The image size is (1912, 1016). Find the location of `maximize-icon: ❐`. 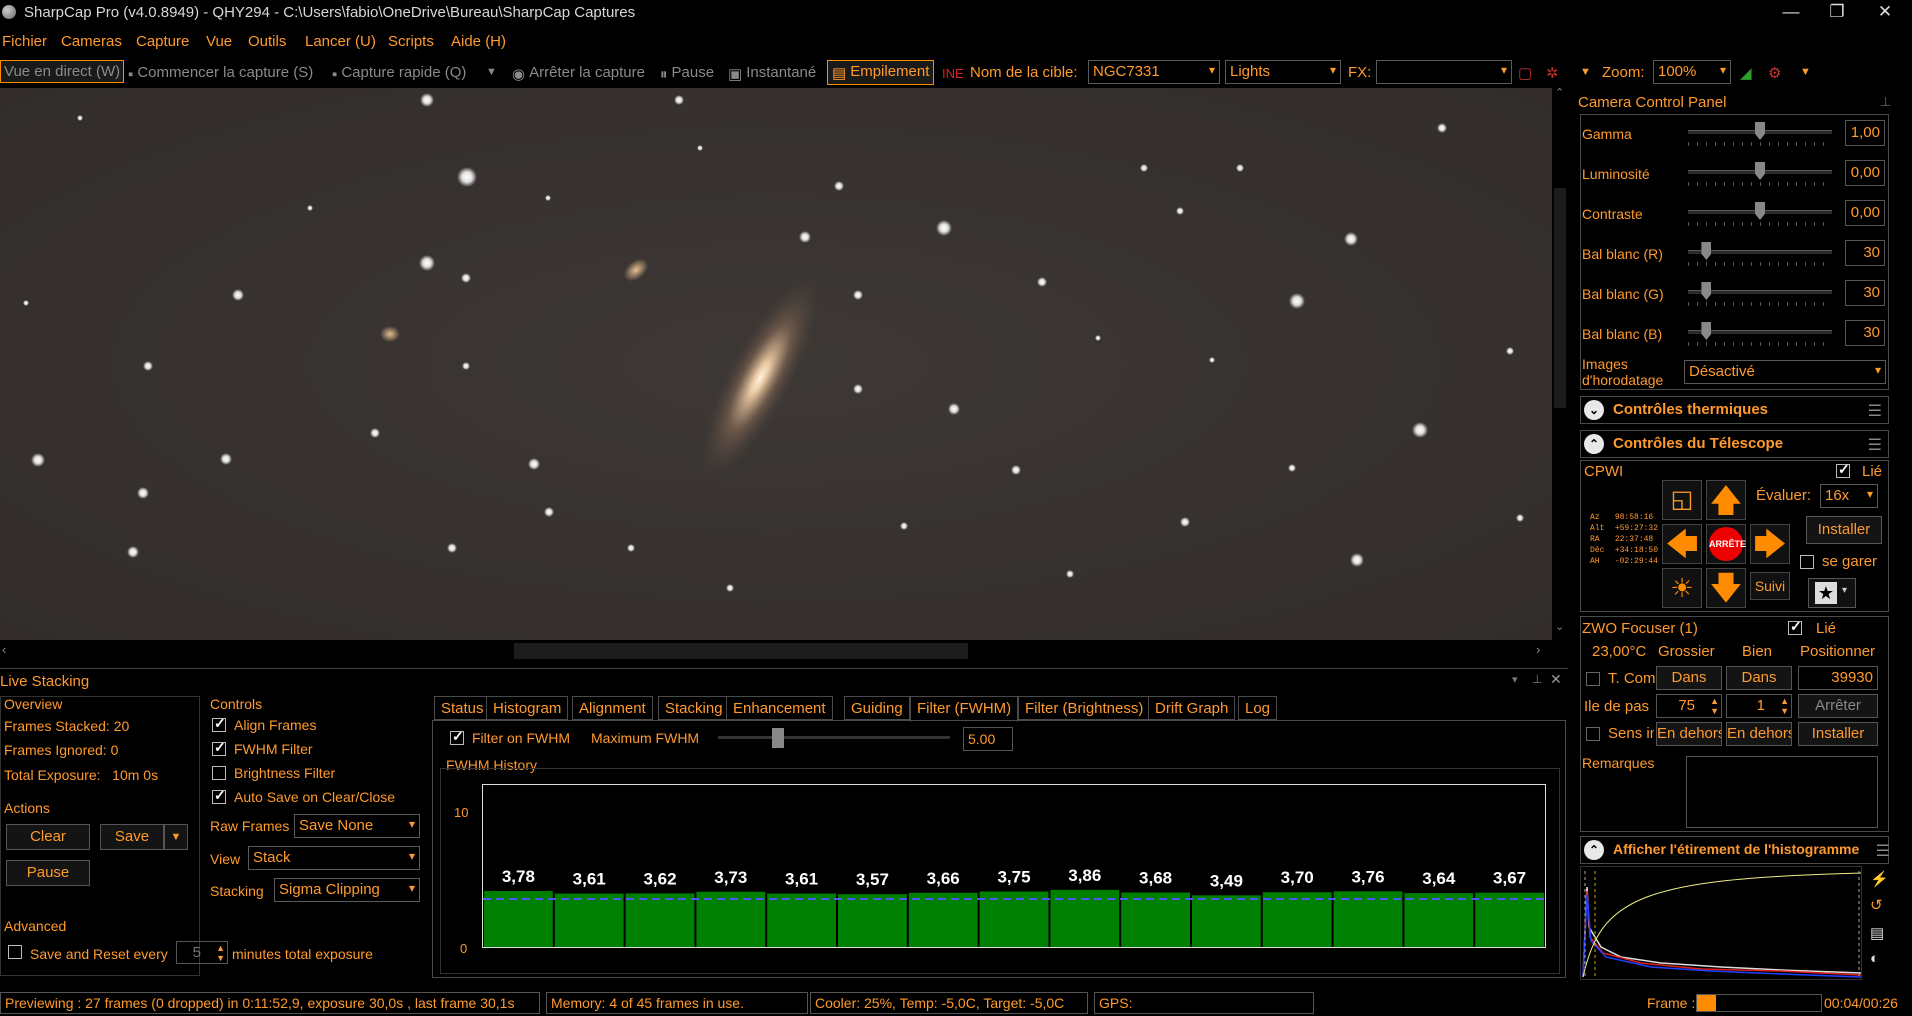

maximize-icon: ❐ is located at coordinates (1837, 13).